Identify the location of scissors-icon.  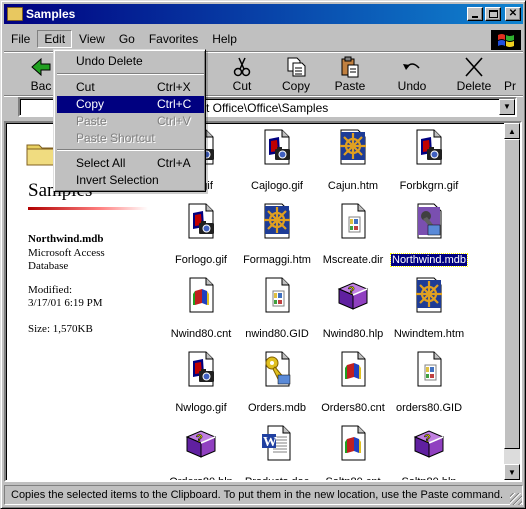
(242, 67).